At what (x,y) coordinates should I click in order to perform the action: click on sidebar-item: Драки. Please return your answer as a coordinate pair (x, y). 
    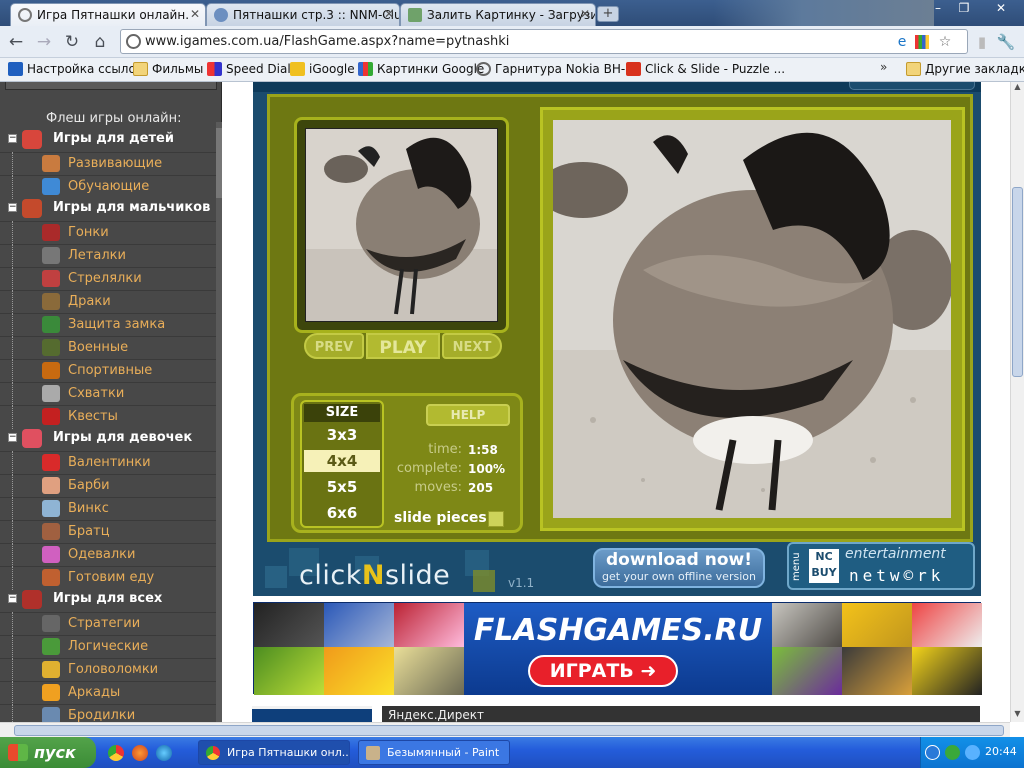
    Looking at the image, I should click on (108, 302).